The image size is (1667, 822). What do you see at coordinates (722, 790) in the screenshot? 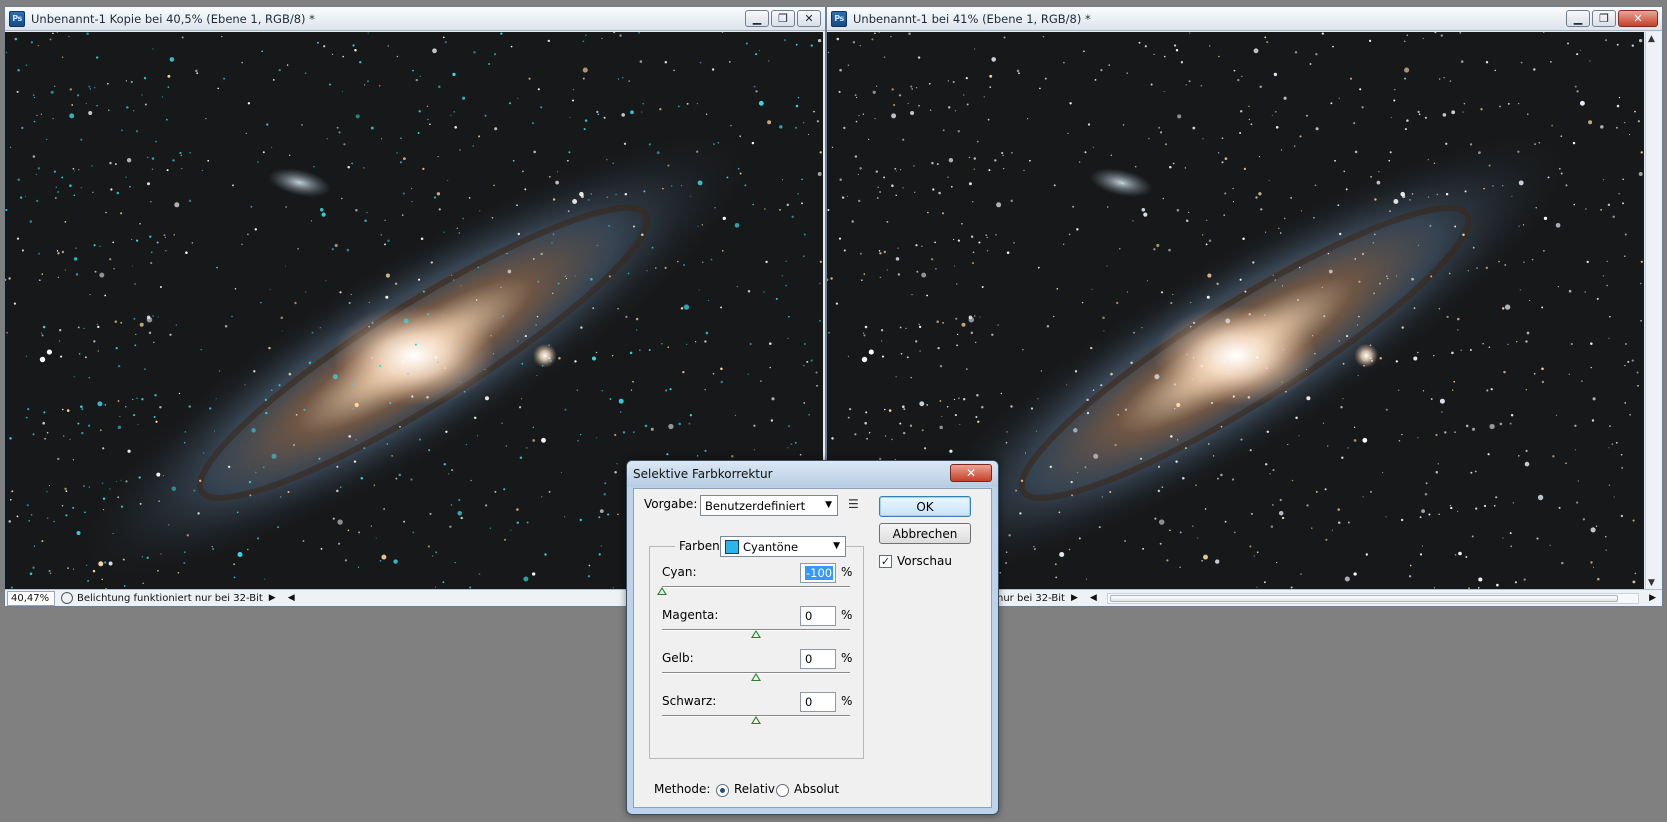
I see `method-relative-radio` at bounding box center [722, 790].